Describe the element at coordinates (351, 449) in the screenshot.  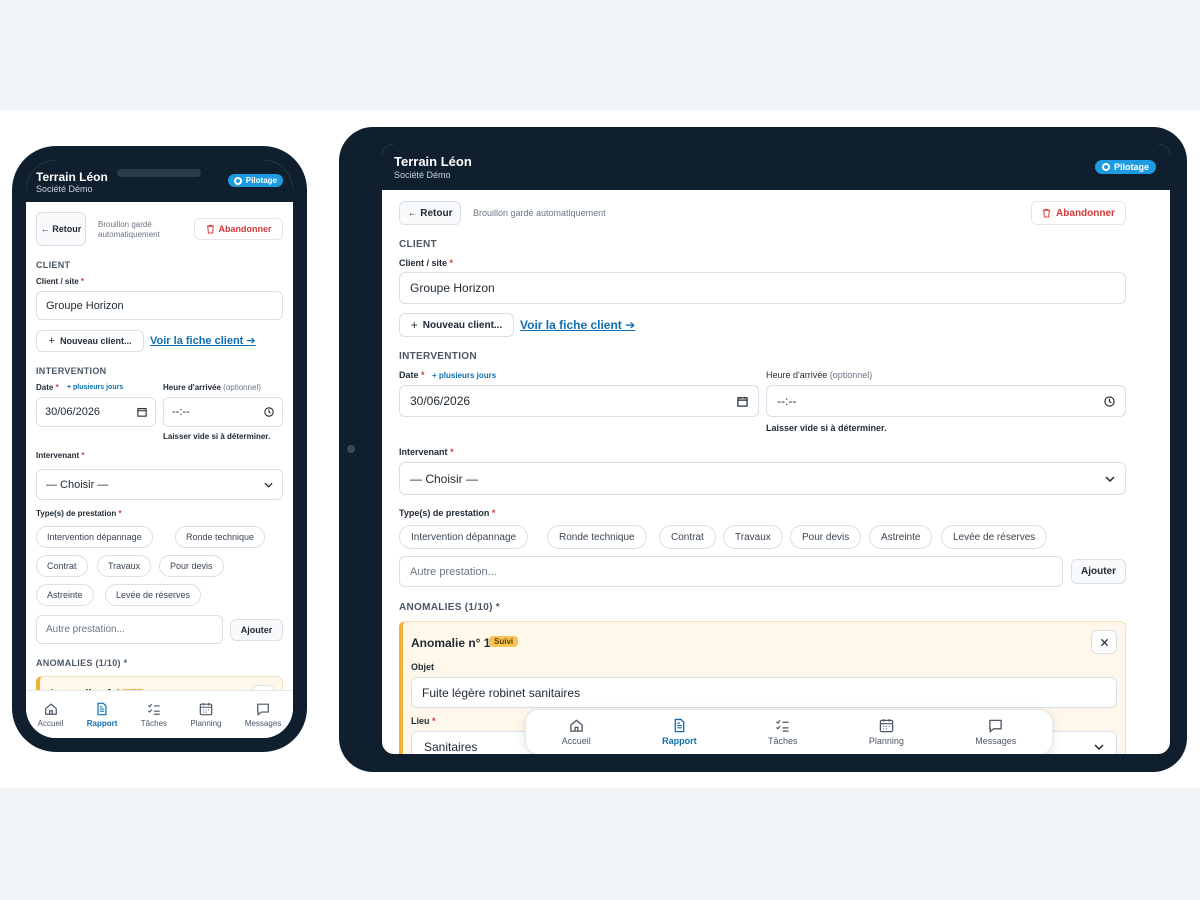
I see `tablet-camera` at that location.